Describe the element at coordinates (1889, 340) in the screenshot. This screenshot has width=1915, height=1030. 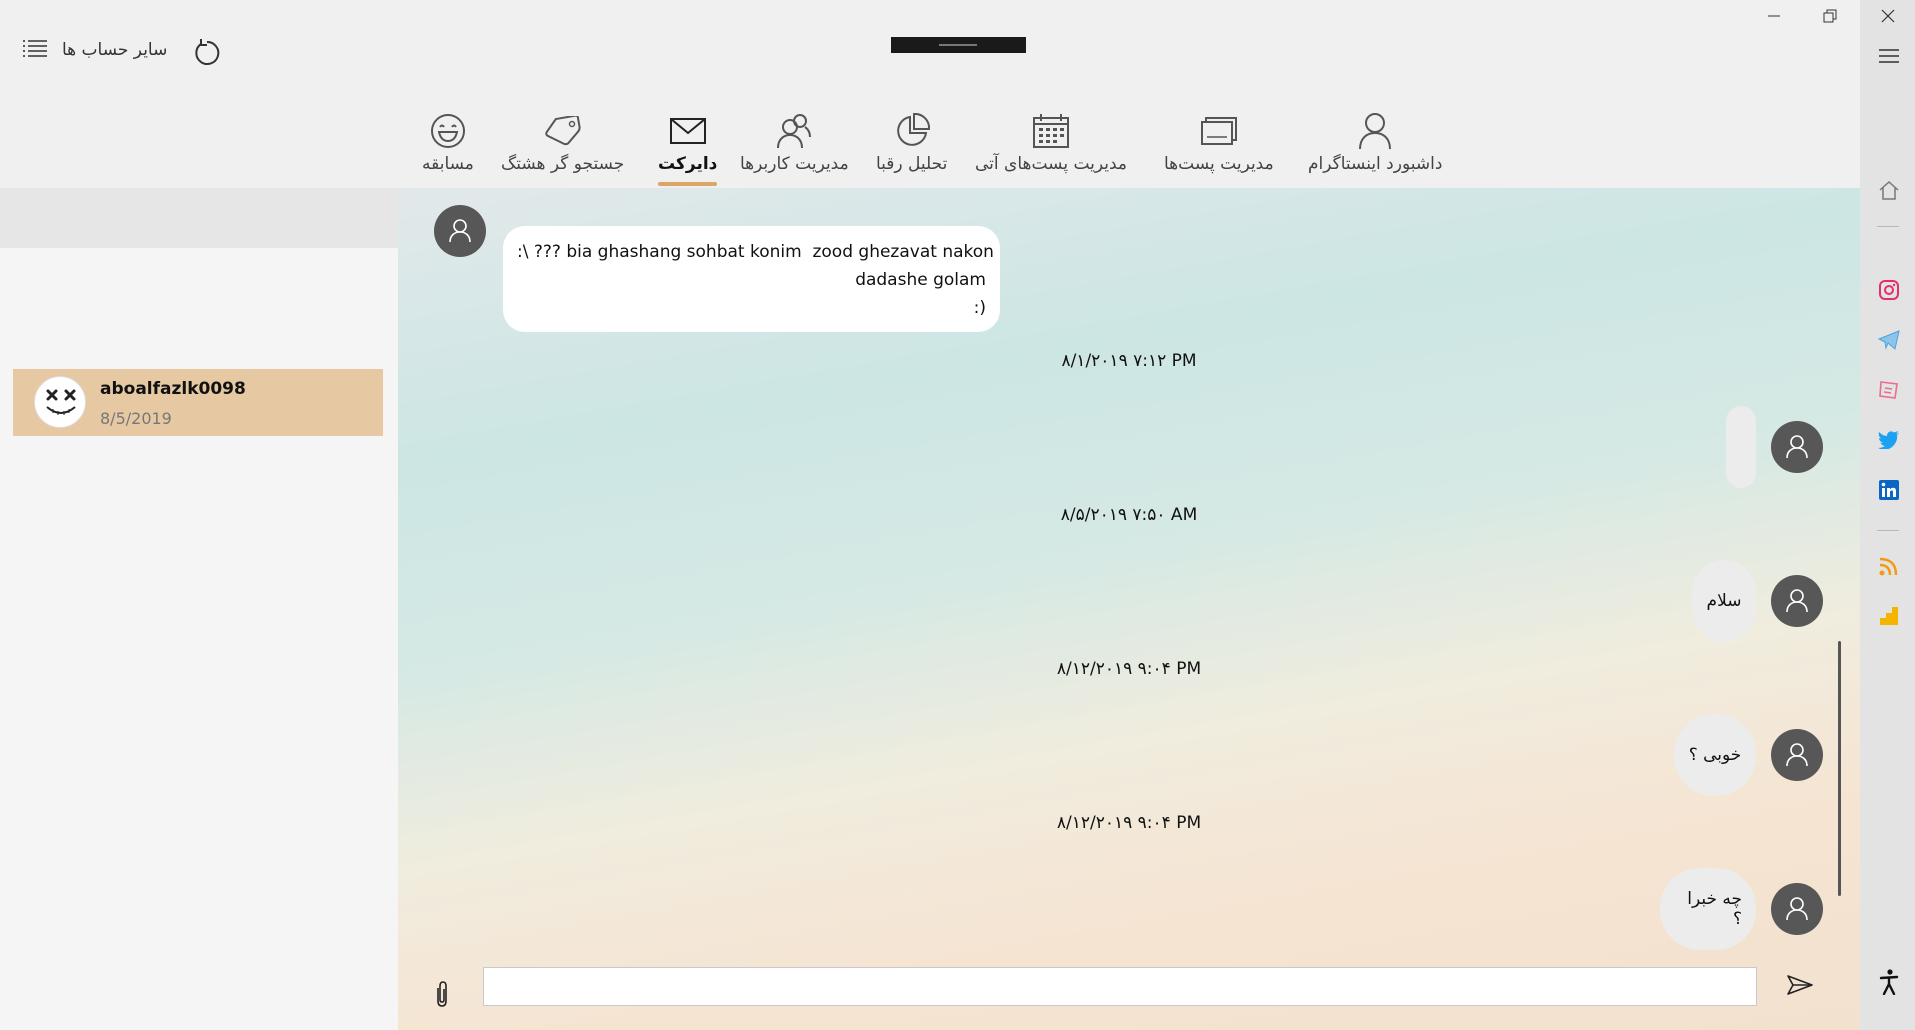
I see `telegram-icon` at that location.